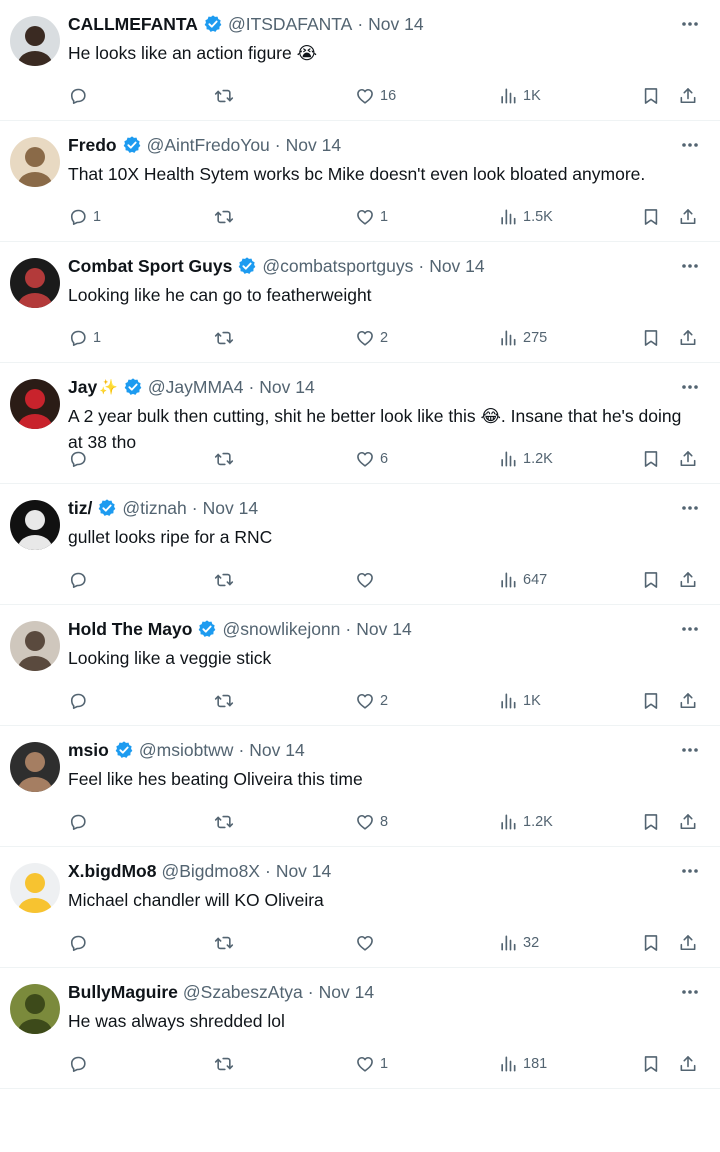 The height and width of the screenshot is (1152, 720). I want to click on display-name: Jay, so click(82, 387).